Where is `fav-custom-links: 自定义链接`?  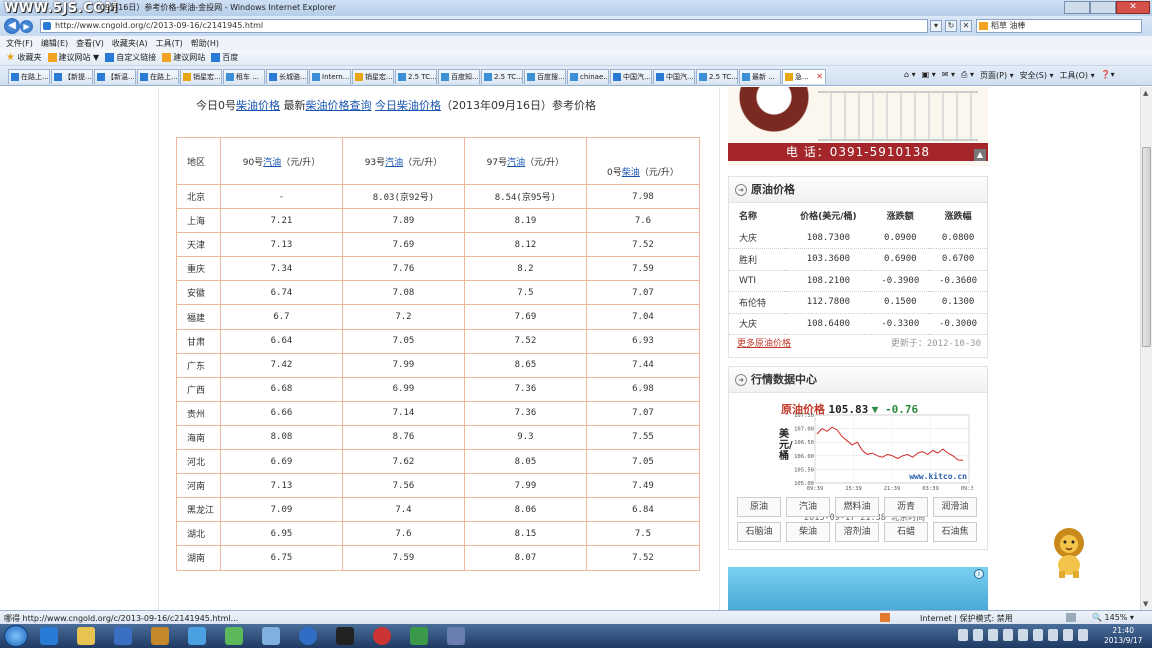
fav-custom-links: 自定义链接 is located at coordinates (130, 57).